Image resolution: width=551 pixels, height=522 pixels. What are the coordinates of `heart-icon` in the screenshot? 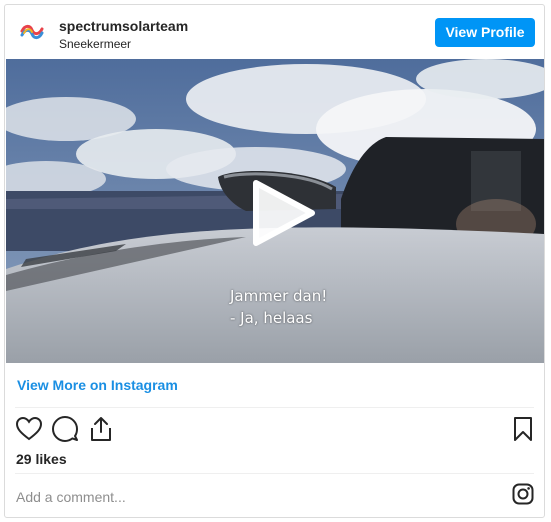 It's located at (29, 429).